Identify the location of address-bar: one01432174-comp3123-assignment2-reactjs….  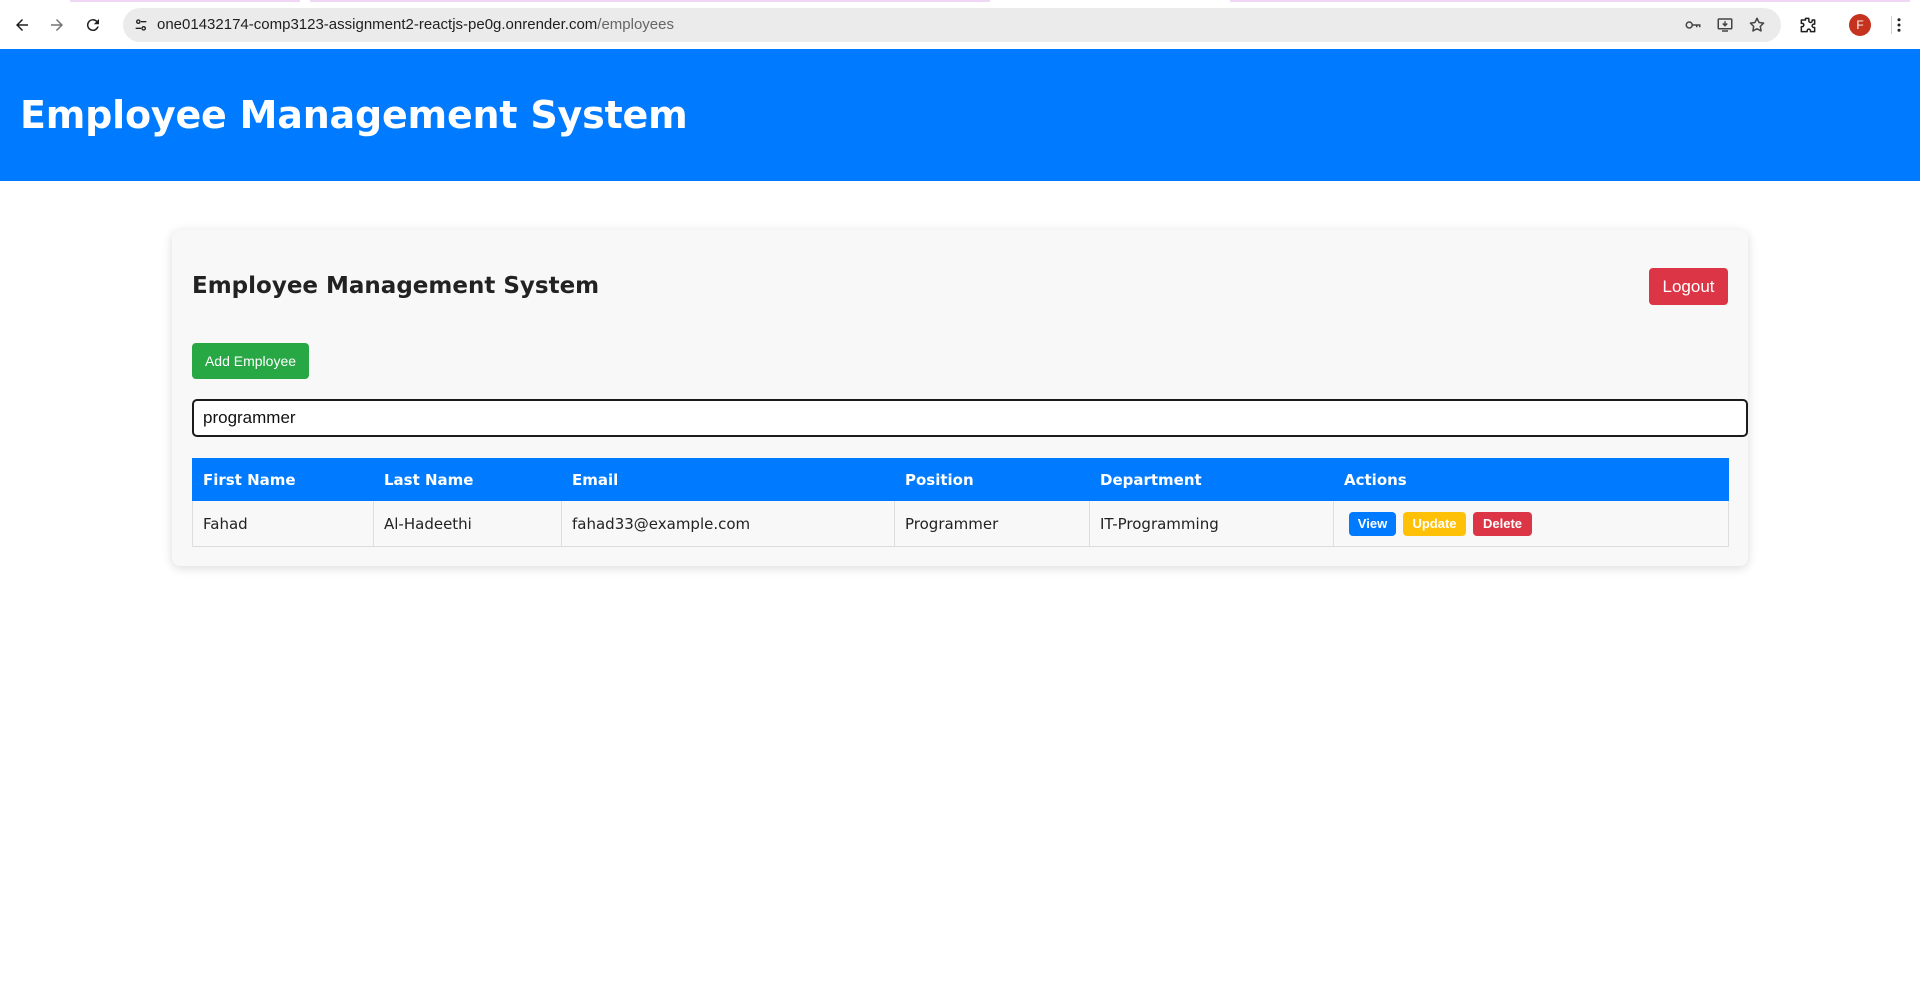
(952, 25).